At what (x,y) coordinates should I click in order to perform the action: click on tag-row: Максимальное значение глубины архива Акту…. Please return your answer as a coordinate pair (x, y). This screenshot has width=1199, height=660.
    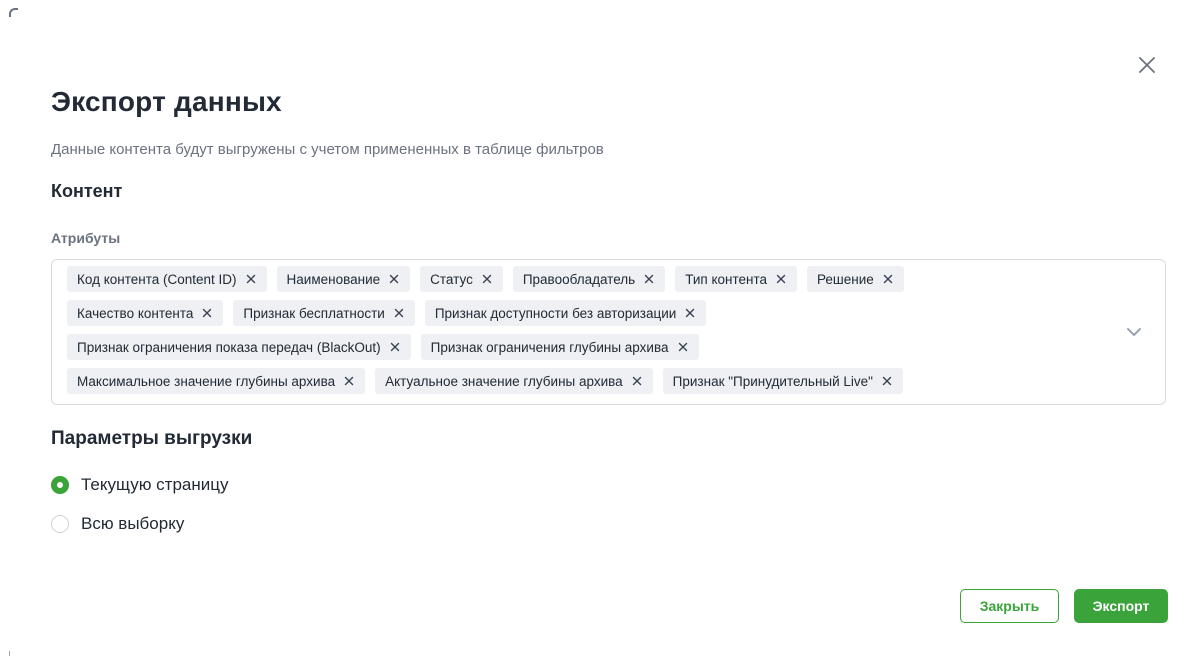
    Looking at the image, I should click on (586, 381).